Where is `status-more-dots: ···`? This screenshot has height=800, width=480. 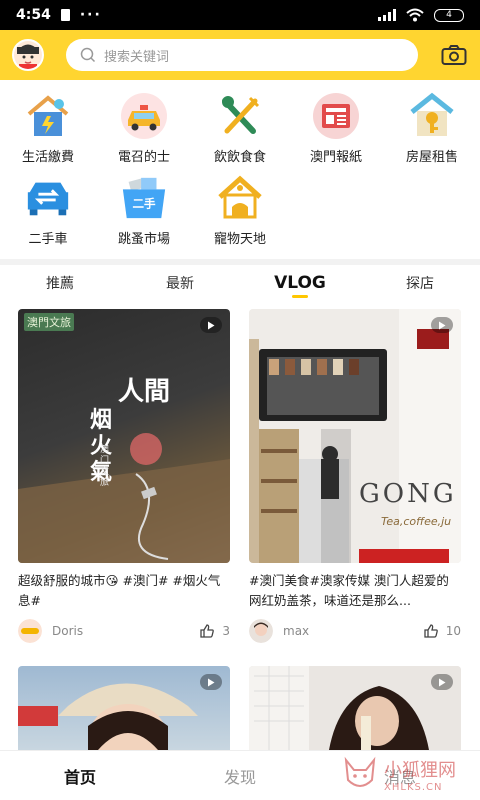
status-more-dots: ··· is located at coordinates (90, 15).